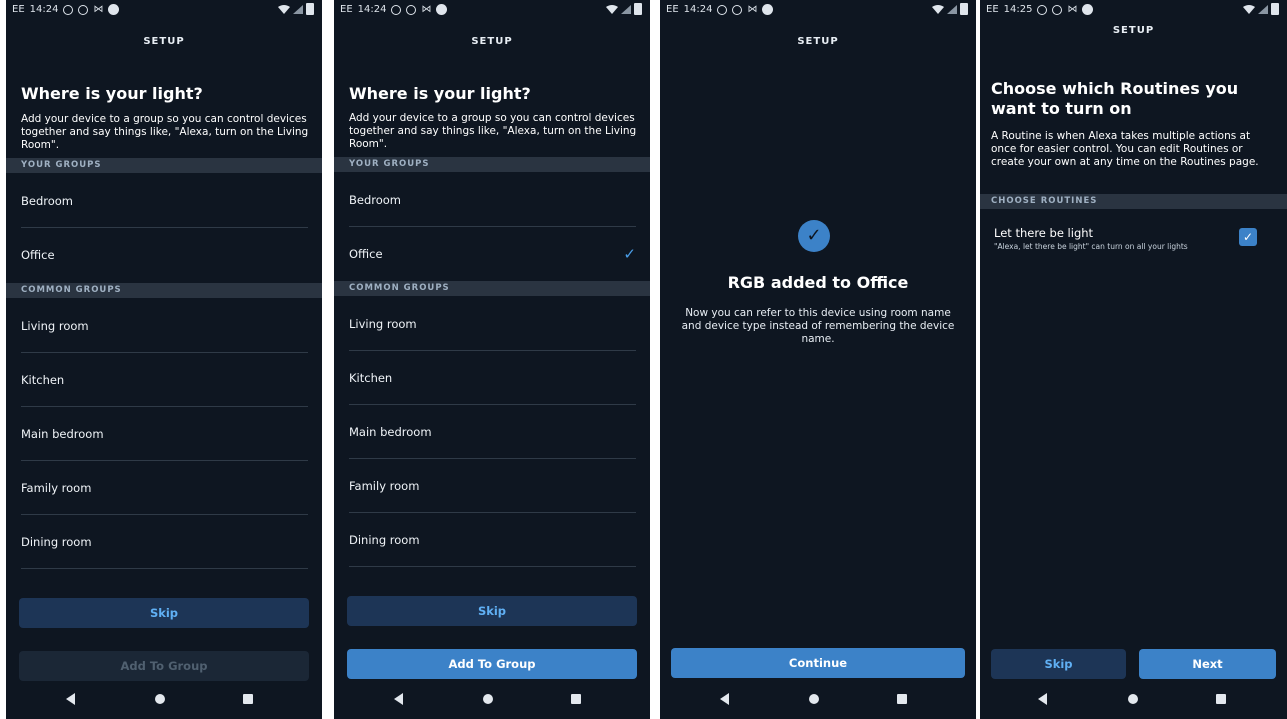 This screenshot has height=719, width=1287. I want to click on group-item-label: Office, so click(38, 255).